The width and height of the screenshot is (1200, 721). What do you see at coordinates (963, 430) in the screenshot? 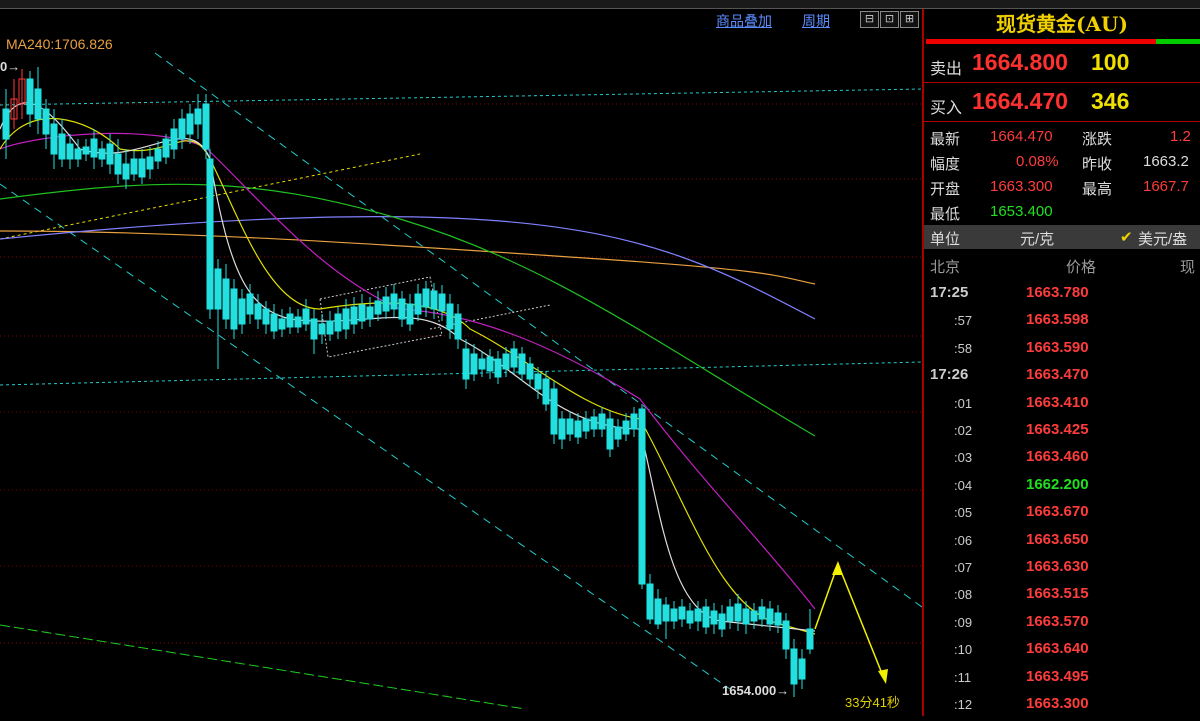
I see `tick-time: :02` at bounding box center [963, 430].